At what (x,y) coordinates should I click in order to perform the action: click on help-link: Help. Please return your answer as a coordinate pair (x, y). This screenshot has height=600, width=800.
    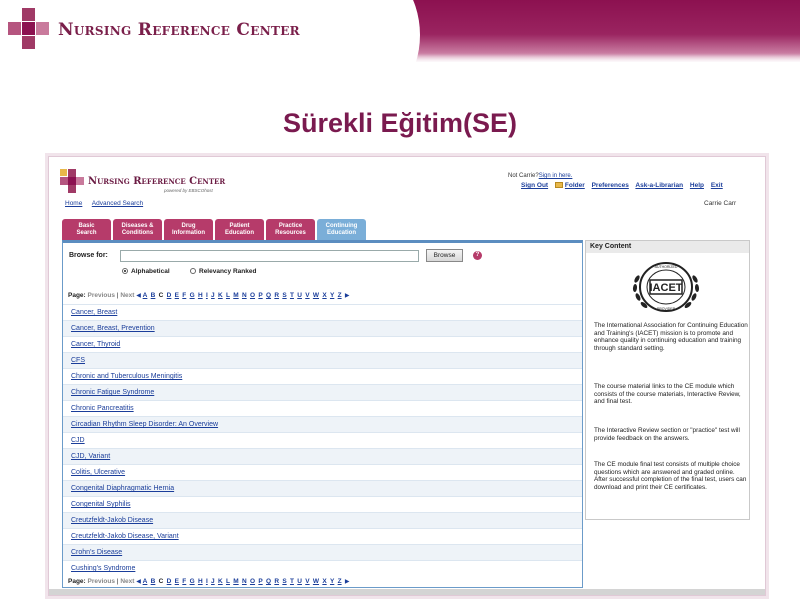
    Looking at the image, I should click on (697, 185).